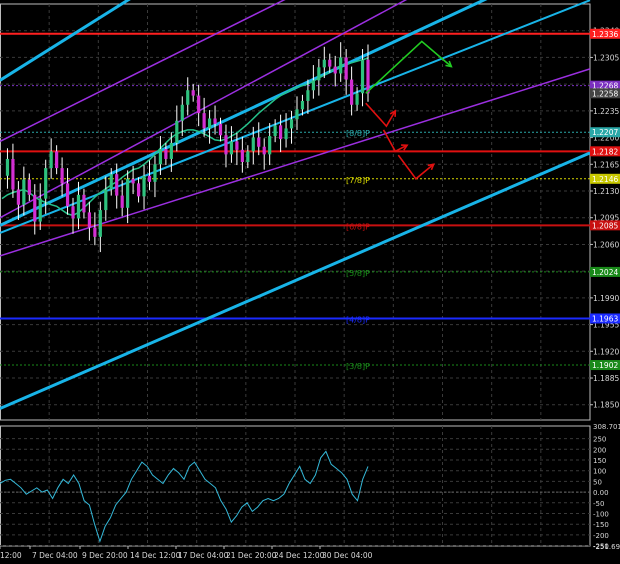  I want to click on price-badge-label: 1.1963, so click(605, 318).